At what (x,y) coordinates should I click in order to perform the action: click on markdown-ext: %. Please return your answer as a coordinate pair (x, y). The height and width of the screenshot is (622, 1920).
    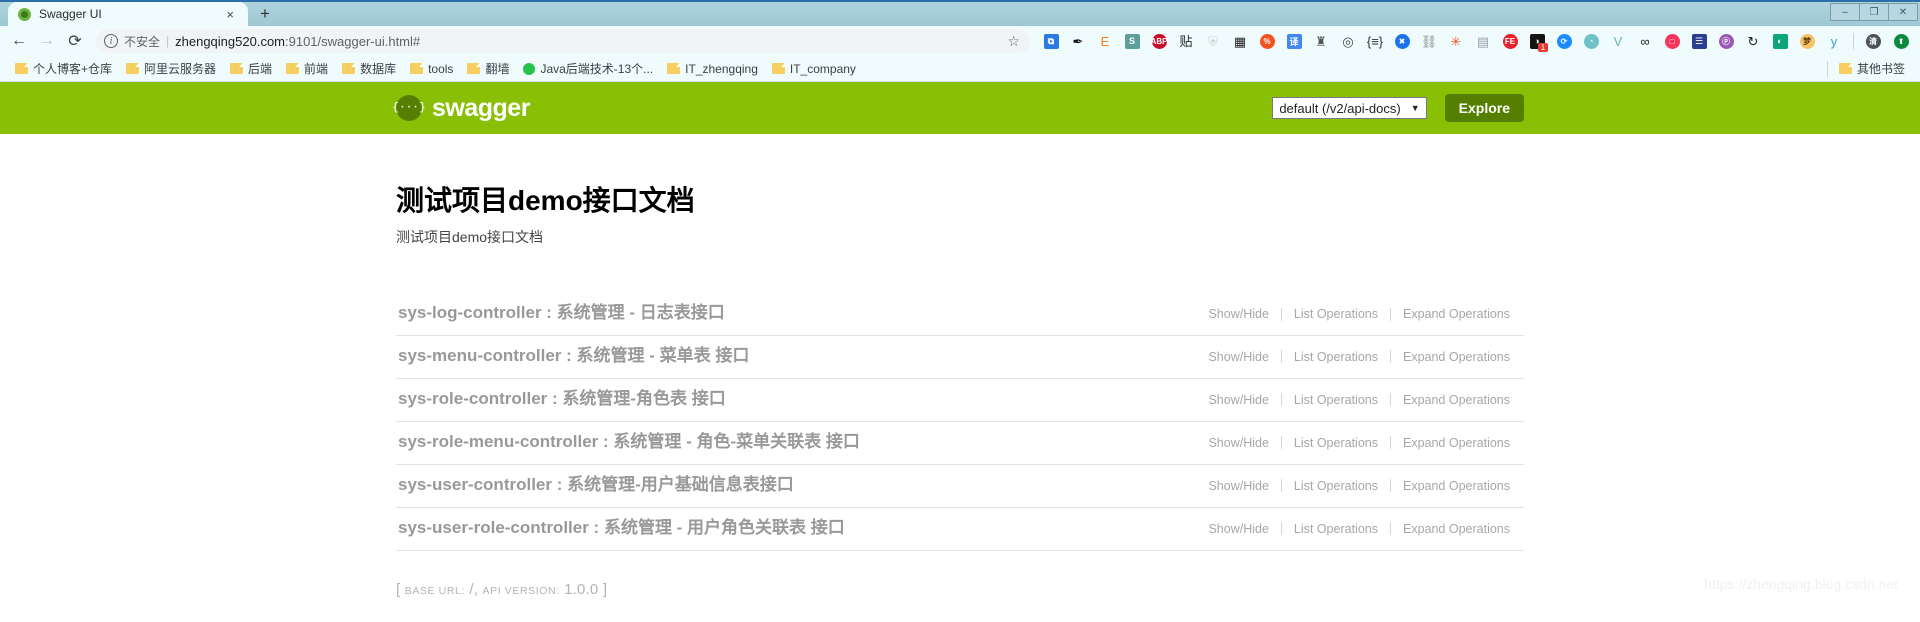
    Looking at the image, I should click on (1267, 41).